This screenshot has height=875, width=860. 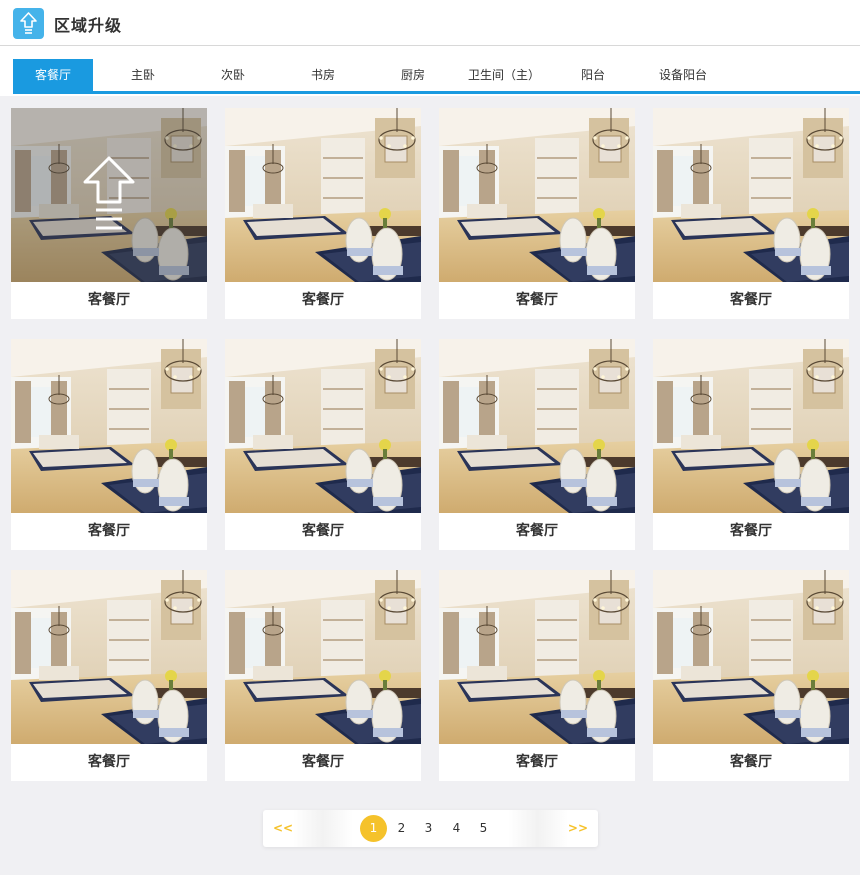 I want to click on room-tabs: 客餐厅 主卧 次卧 书房 厨房 卫生间（主） 阳台 设备阳台, so click(x=430, y=71).